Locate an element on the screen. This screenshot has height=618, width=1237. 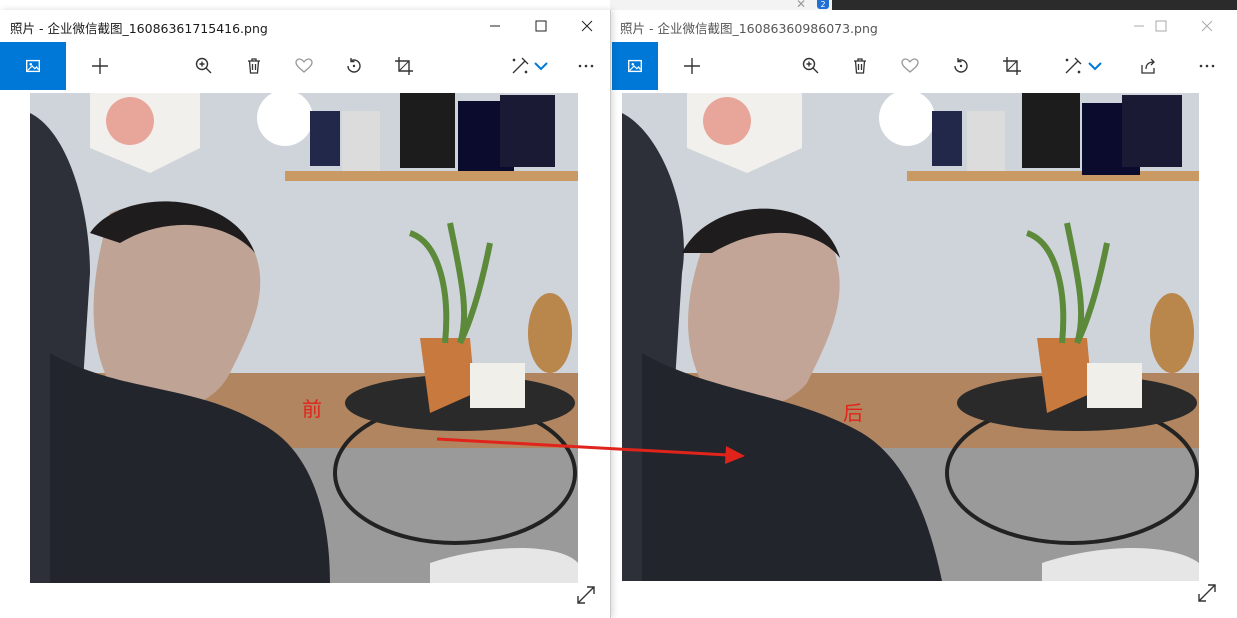
share-icon is located at coordinates (1148, 66).